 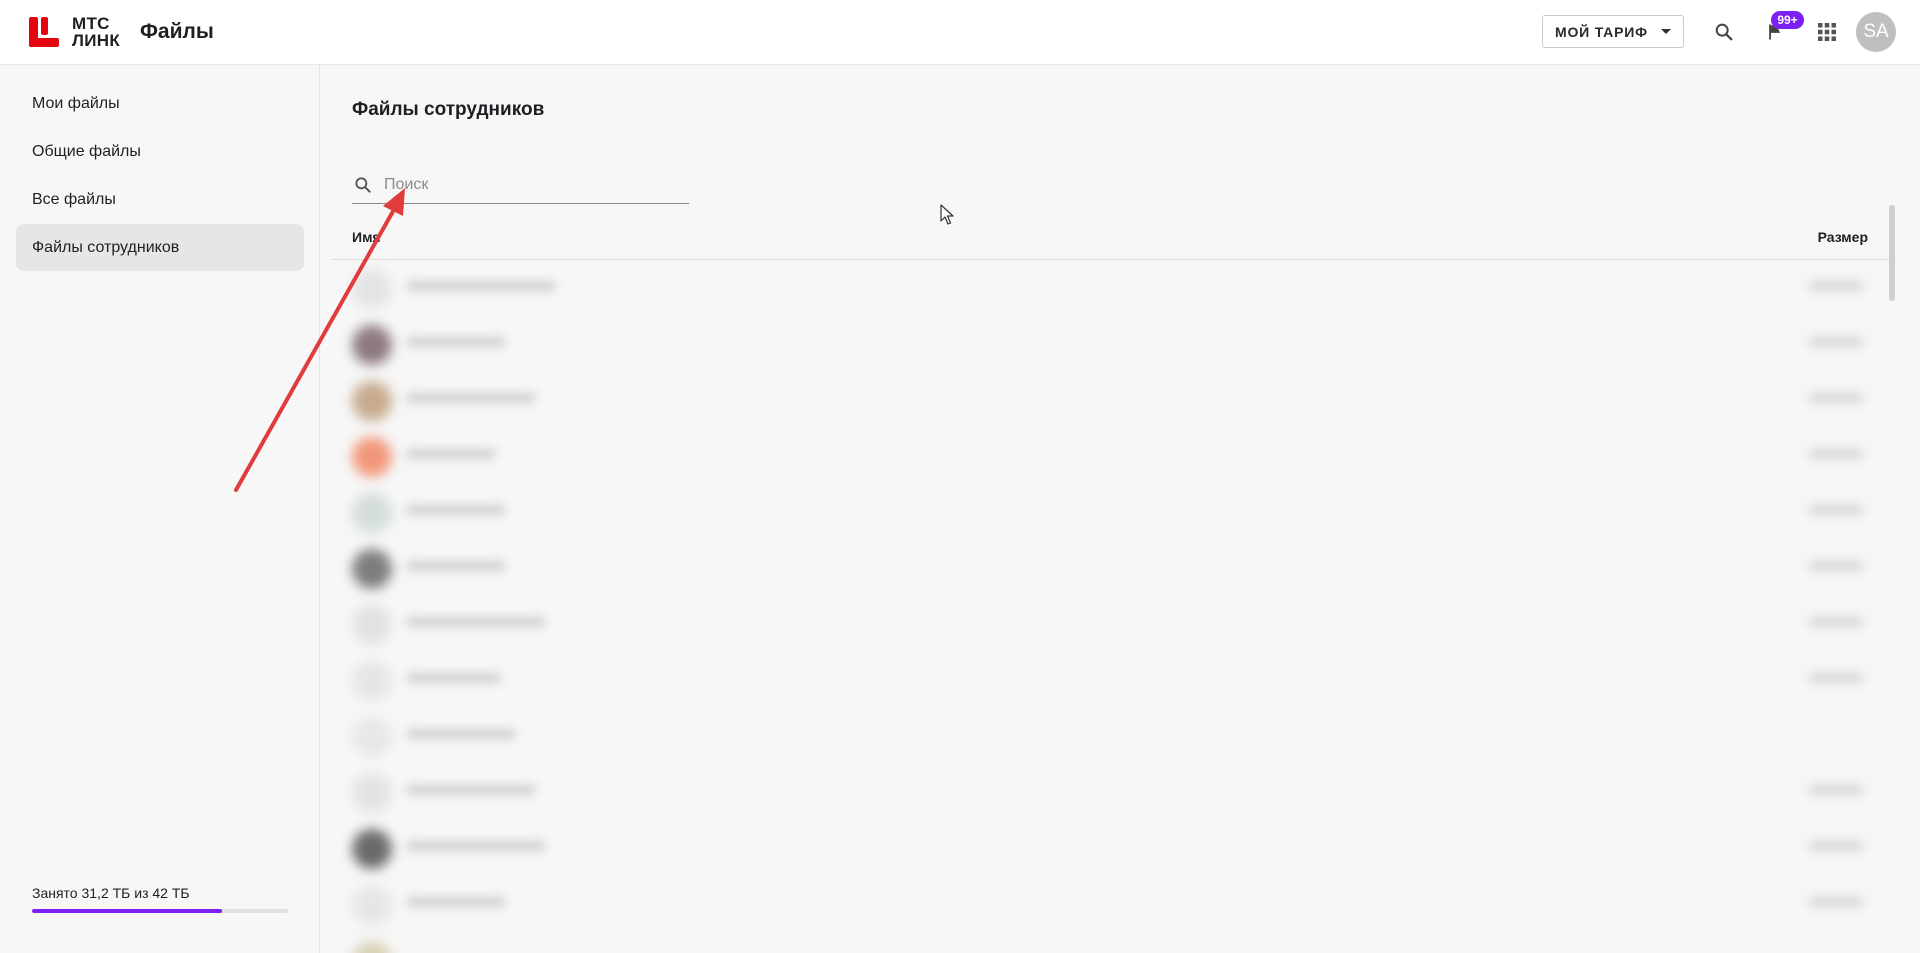 I want to click on list-scrollbar, so click(x=1892, y=253).